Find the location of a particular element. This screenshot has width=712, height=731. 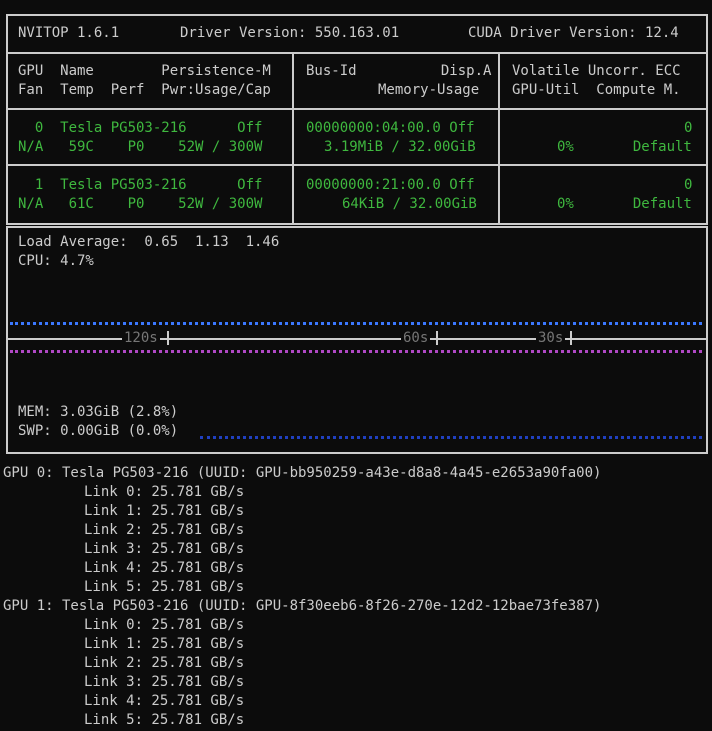

time-axis-label-30s: 30s is located at coordinates (551, 338).